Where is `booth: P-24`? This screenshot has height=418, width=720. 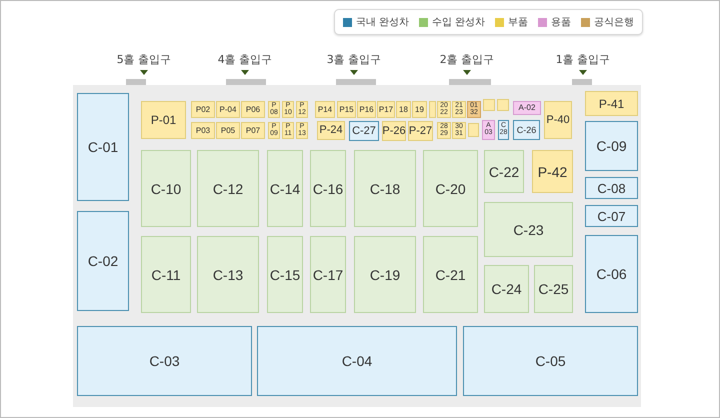
booth: P-24 is located at coordinates (331, 130).